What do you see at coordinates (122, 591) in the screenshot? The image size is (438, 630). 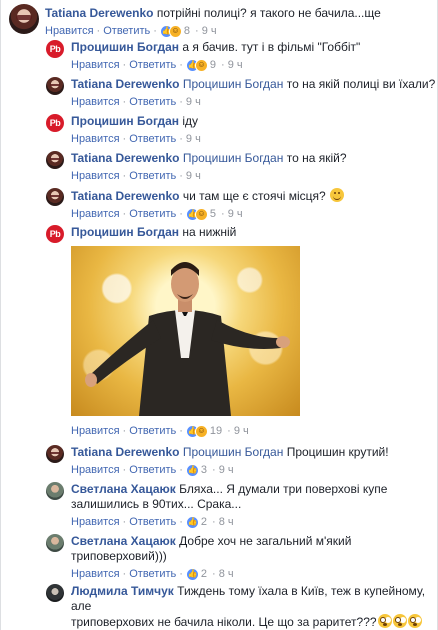 I see `author-name: Людмила Тимчук` at bounding box center [122, 591].